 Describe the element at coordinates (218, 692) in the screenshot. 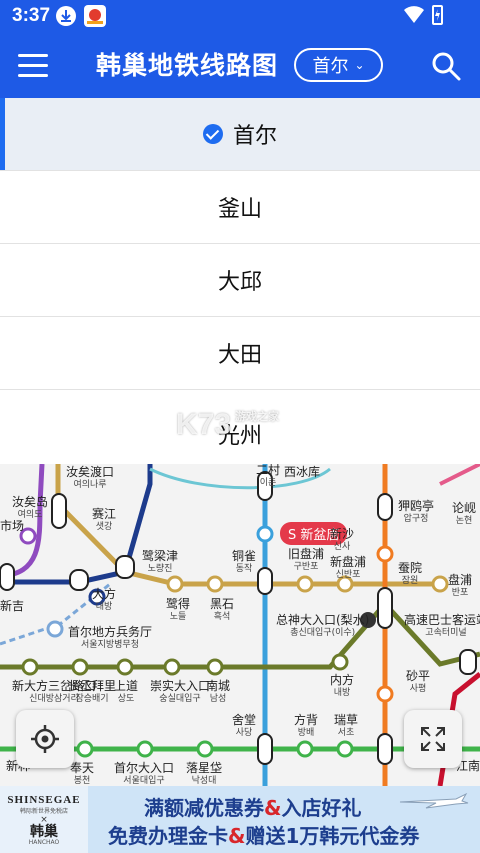

I see `station-label: 南城 남성` at that location.